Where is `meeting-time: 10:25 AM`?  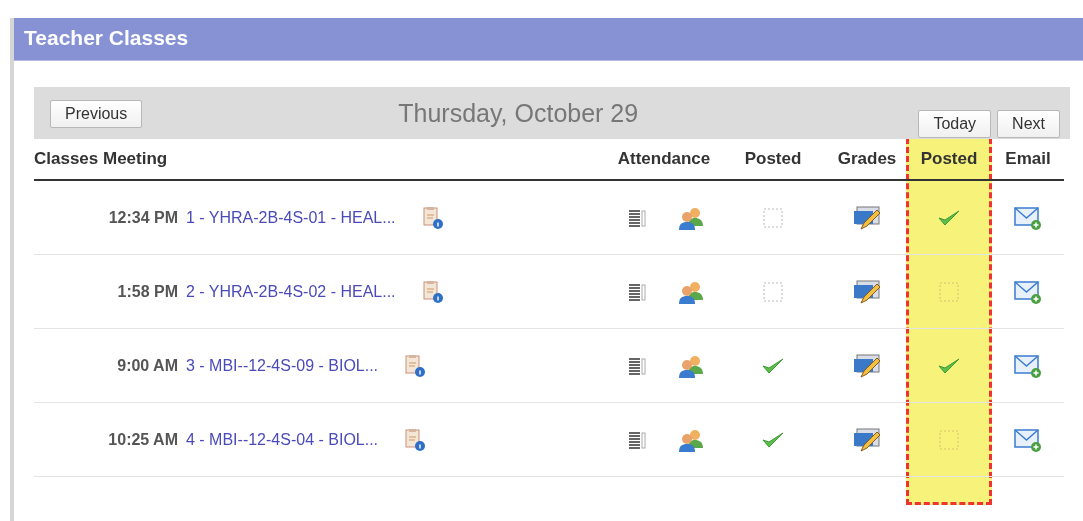
meeting-time: 10:25 AM is located at coordinates (142, 439).